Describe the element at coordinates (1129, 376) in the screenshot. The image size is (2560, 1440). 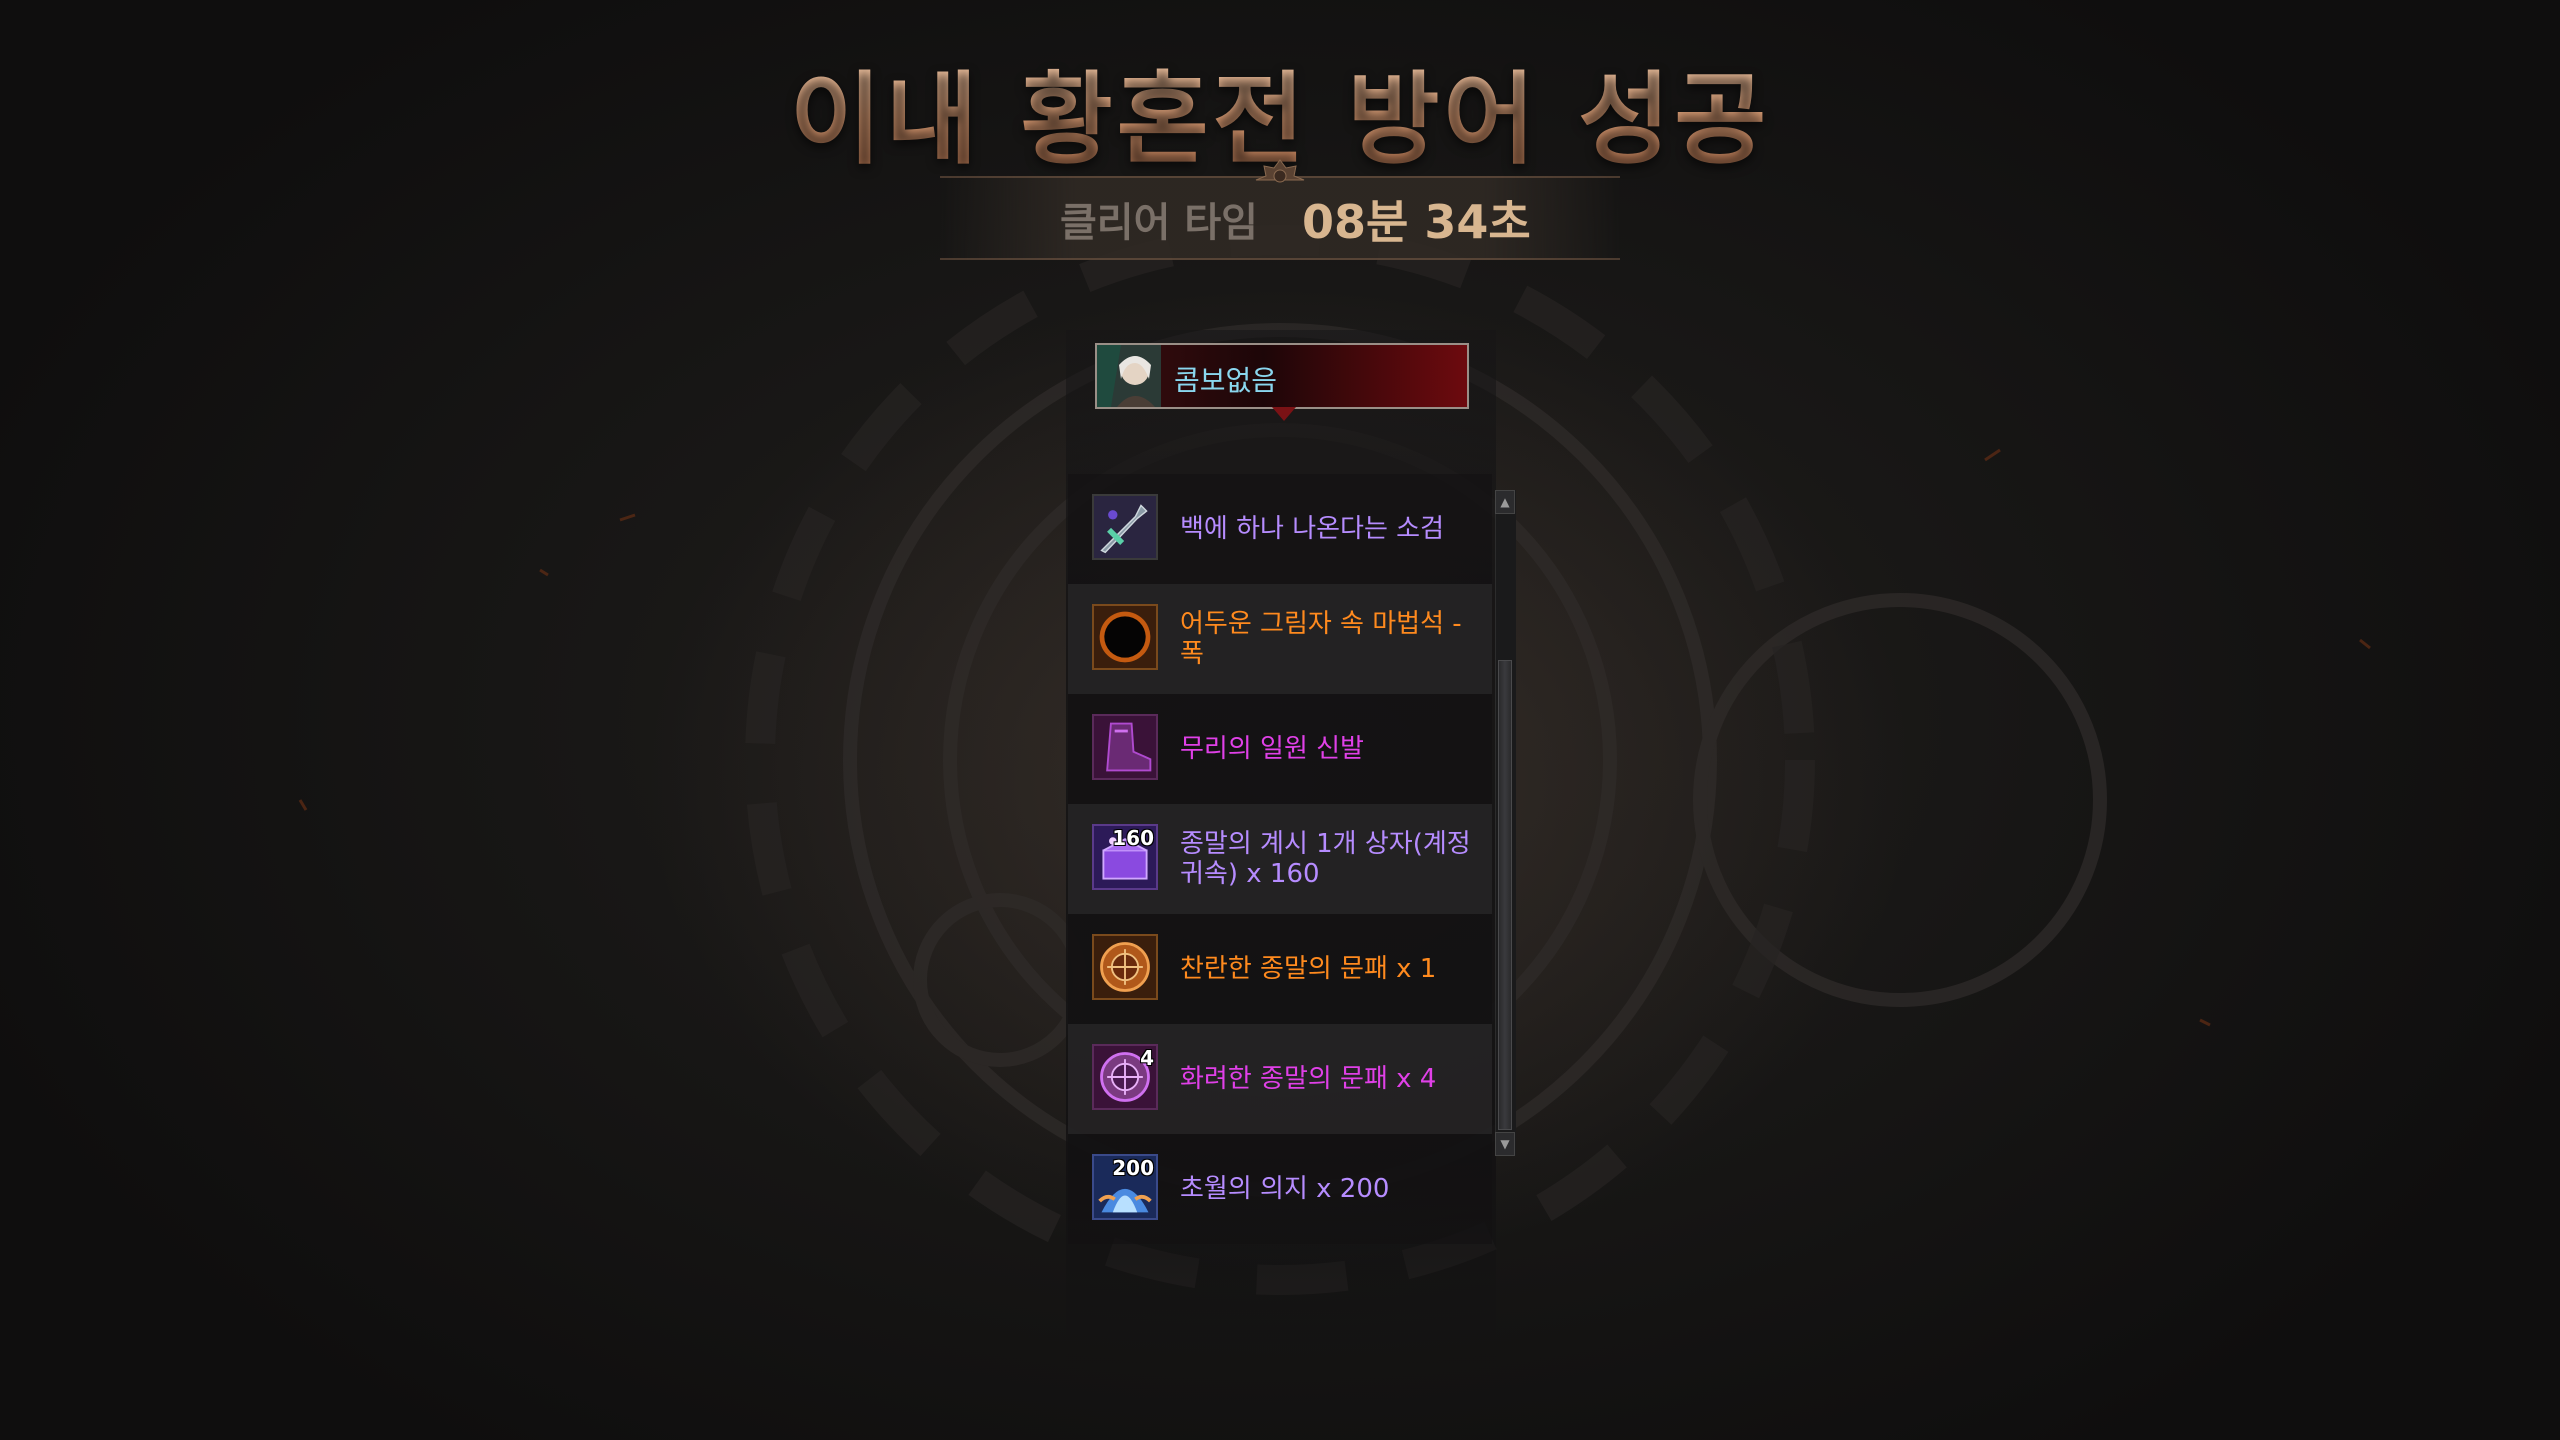
I see `character-portrait-icon` at that location.